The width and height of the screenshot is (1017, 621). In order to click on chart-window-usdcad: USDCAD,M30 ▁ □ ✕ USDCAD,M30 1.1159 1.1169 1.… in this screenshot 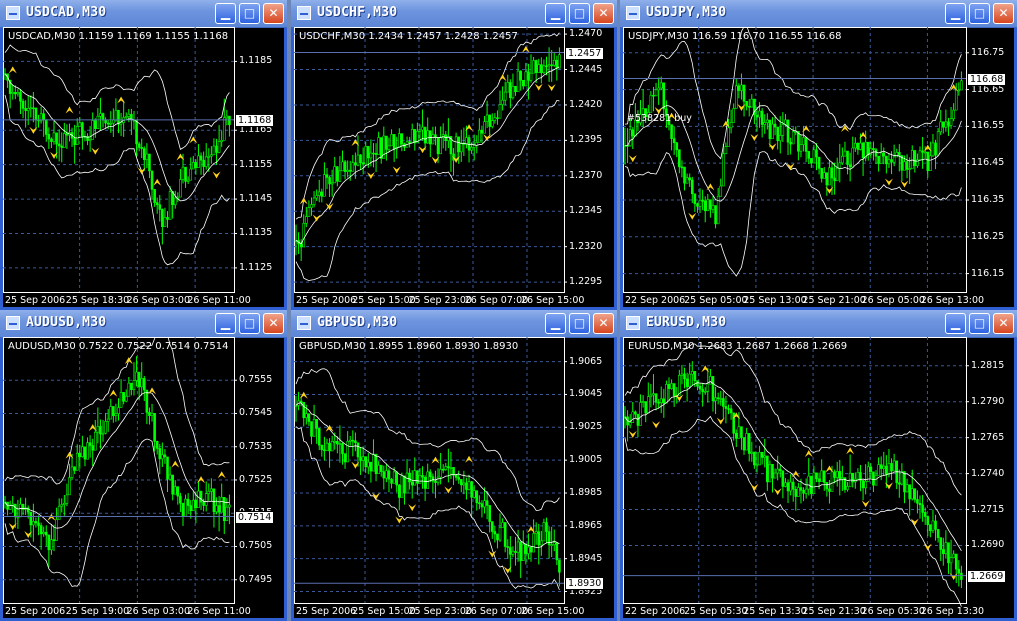, I will do `click(143, 155)`.